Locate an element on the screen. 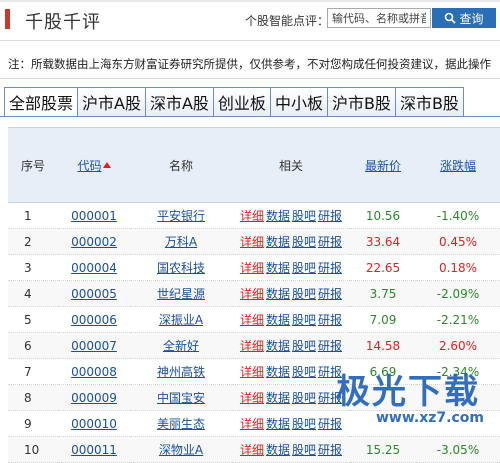 This screenshot has height=463, width=500. price-cell: 3.75 is located at coordinates (383, 293).